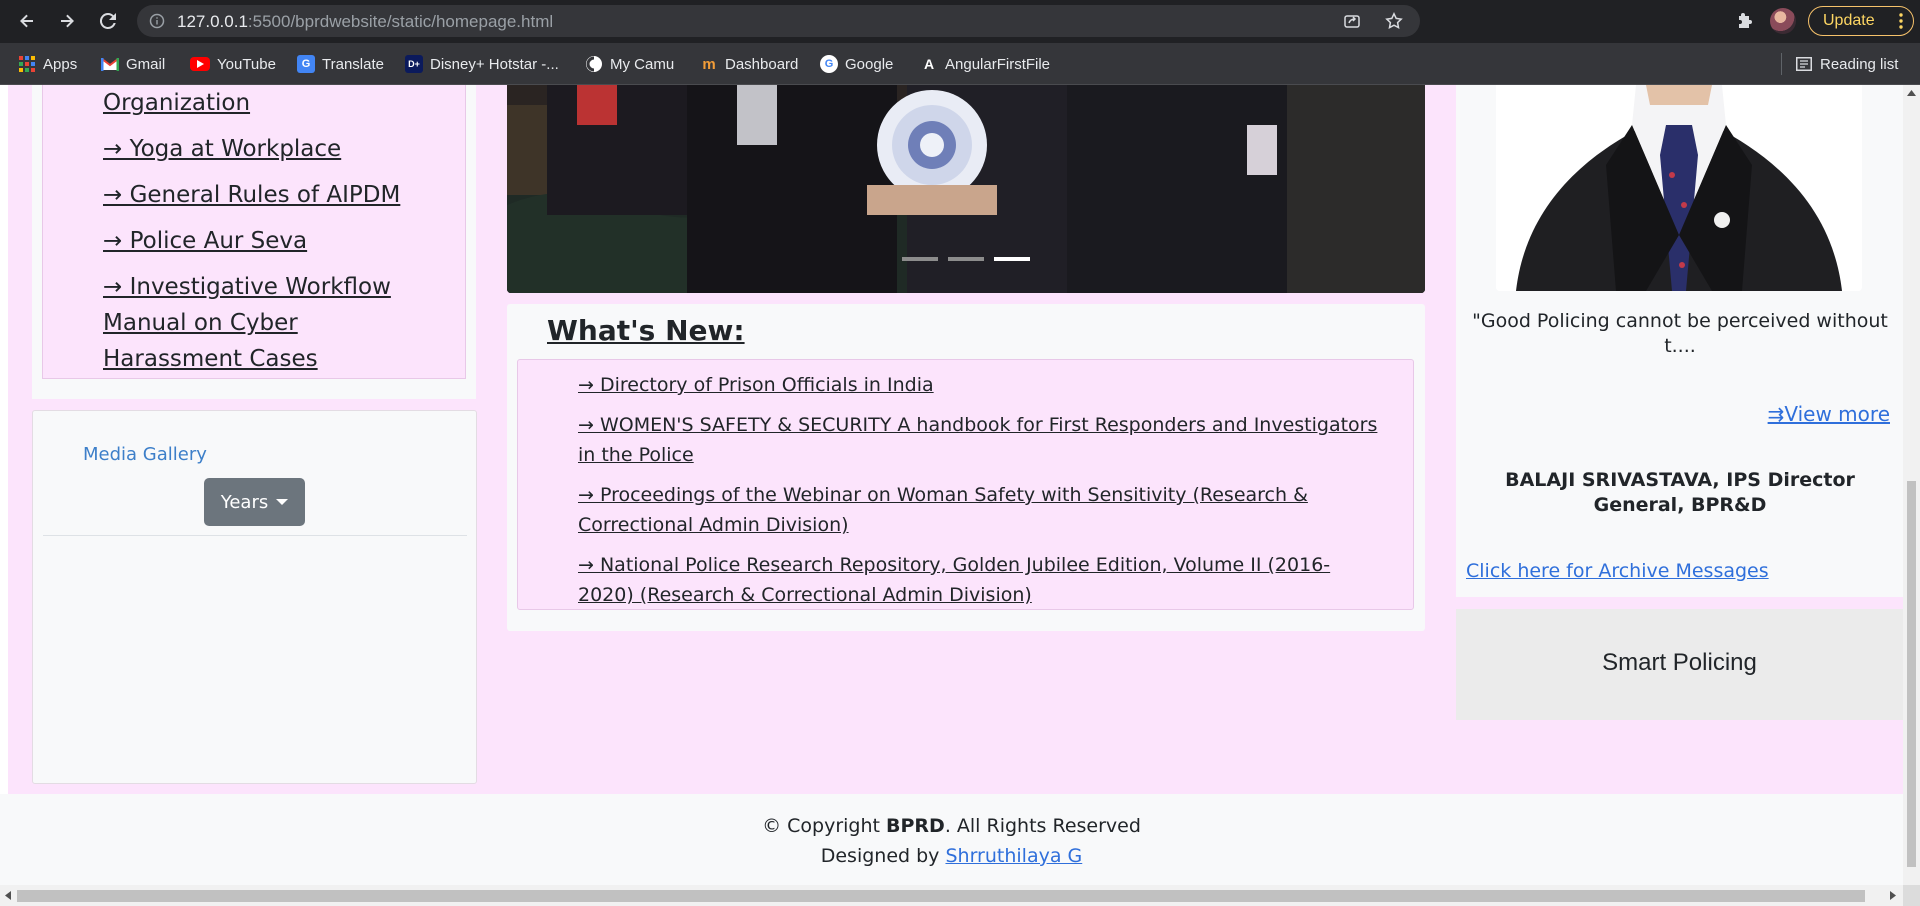 This screenshot has height=906, width=1920. What do you see at coordinates (998, 64) in the screenshot?
I see `bookmark-label: AngularFirstFile` at bounding box center [998, 64].